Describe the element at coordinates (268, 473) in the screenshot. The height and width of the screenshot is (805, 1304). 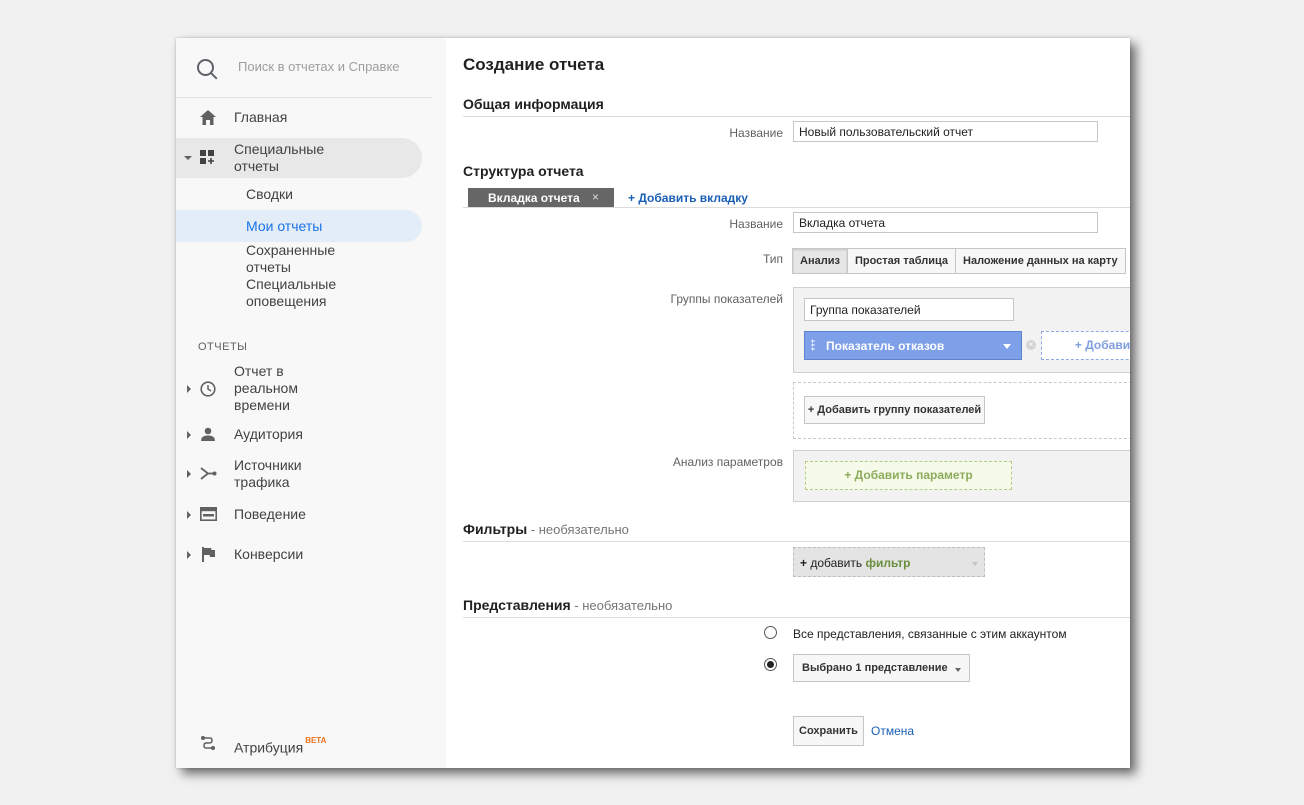
I see `sidebar-item-label: Источники трафика` at that location.